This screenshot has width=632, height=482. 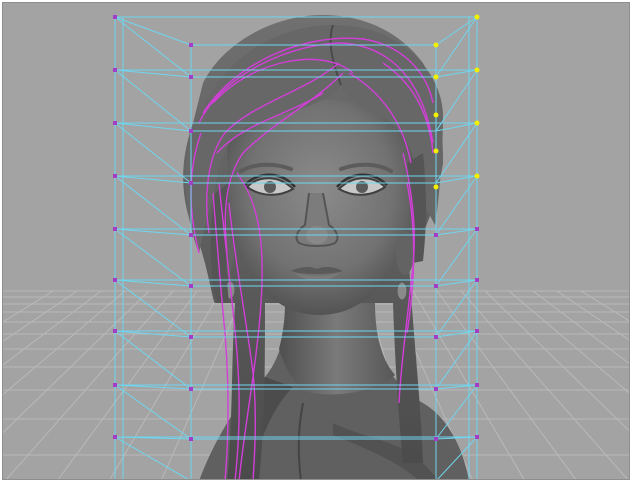 I want to click on right-earring, so click(x=402, y=291).